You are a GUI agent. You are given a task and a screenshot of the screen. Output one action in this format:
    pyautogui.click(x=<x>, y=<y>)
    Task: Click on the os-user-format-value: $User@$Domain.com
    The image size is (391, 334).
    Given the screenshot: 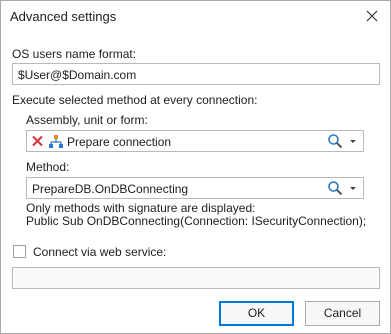 What is the action you would take?
    pyautogui.click(x=77, y=75)
    